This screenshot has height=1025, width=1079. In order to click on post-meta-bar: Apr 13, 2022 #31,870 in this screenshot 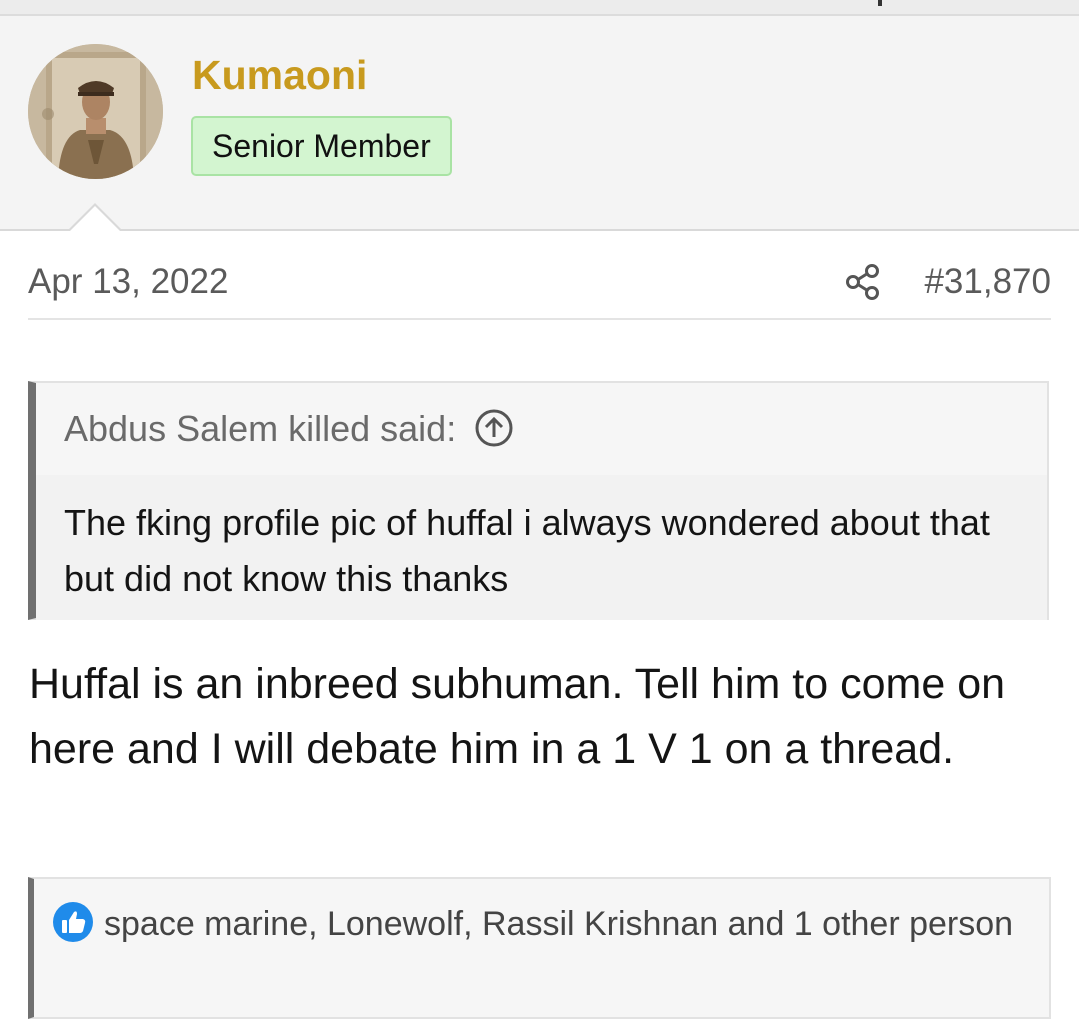, I will do `click(539, 291)`.